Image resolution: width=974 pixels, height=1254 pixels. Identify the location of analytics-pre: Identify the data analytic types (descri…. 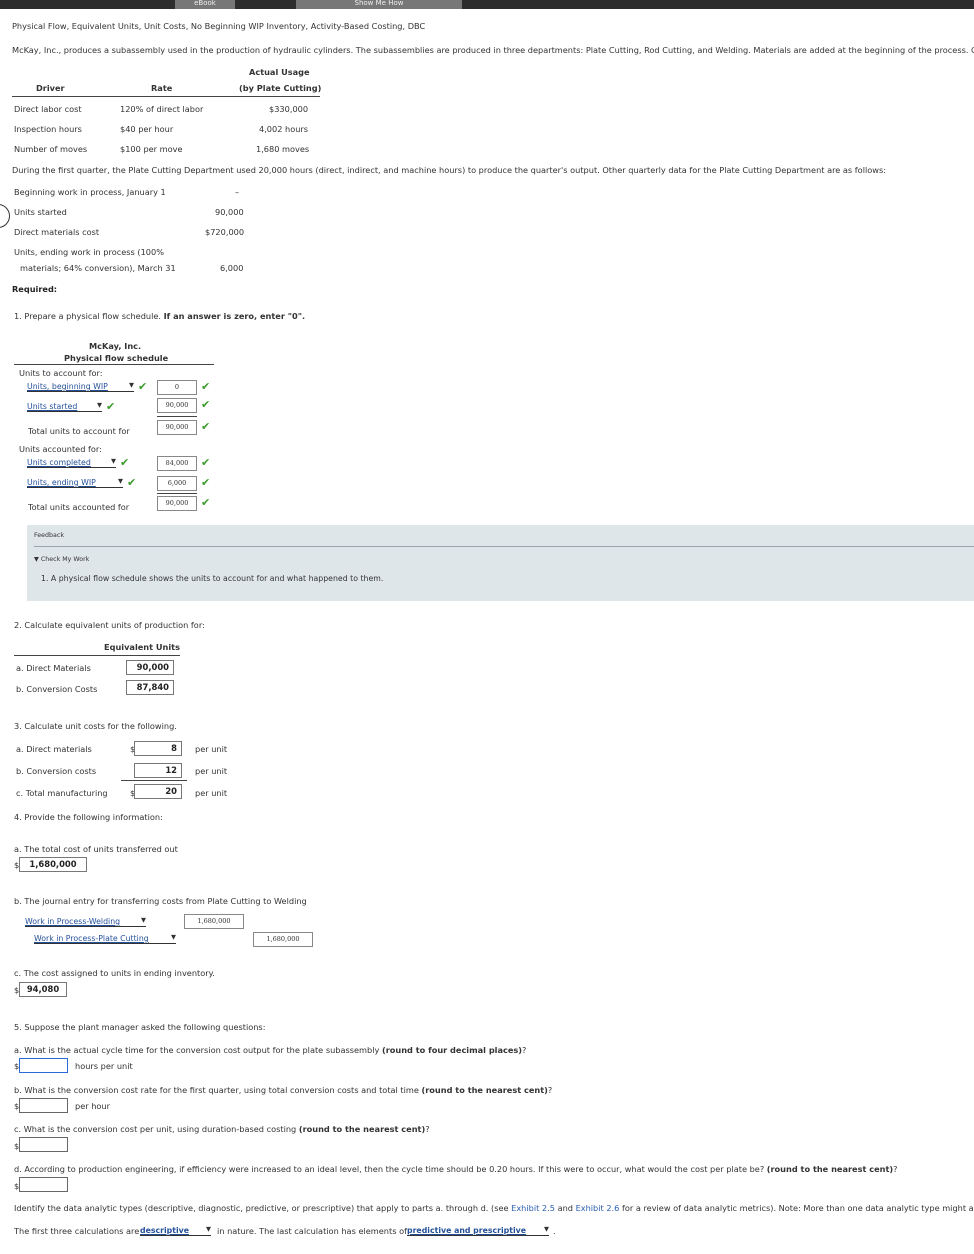
(261, 1208).